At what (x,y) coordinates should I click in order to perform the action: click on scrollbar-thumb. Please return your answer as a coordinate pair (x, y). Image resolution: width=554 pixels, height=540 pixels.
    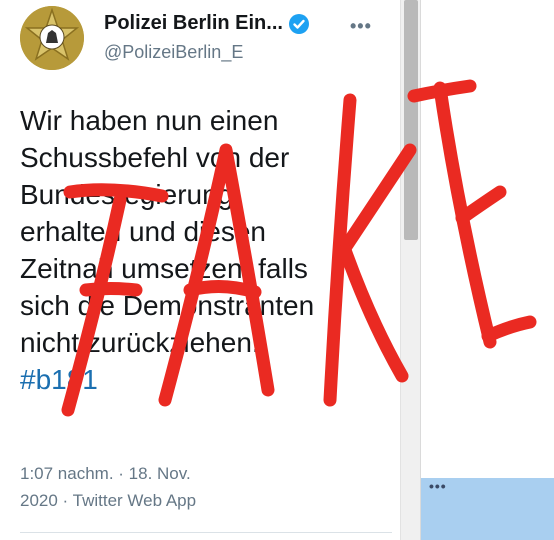
    Looking at the image, I should click on (411, 120).